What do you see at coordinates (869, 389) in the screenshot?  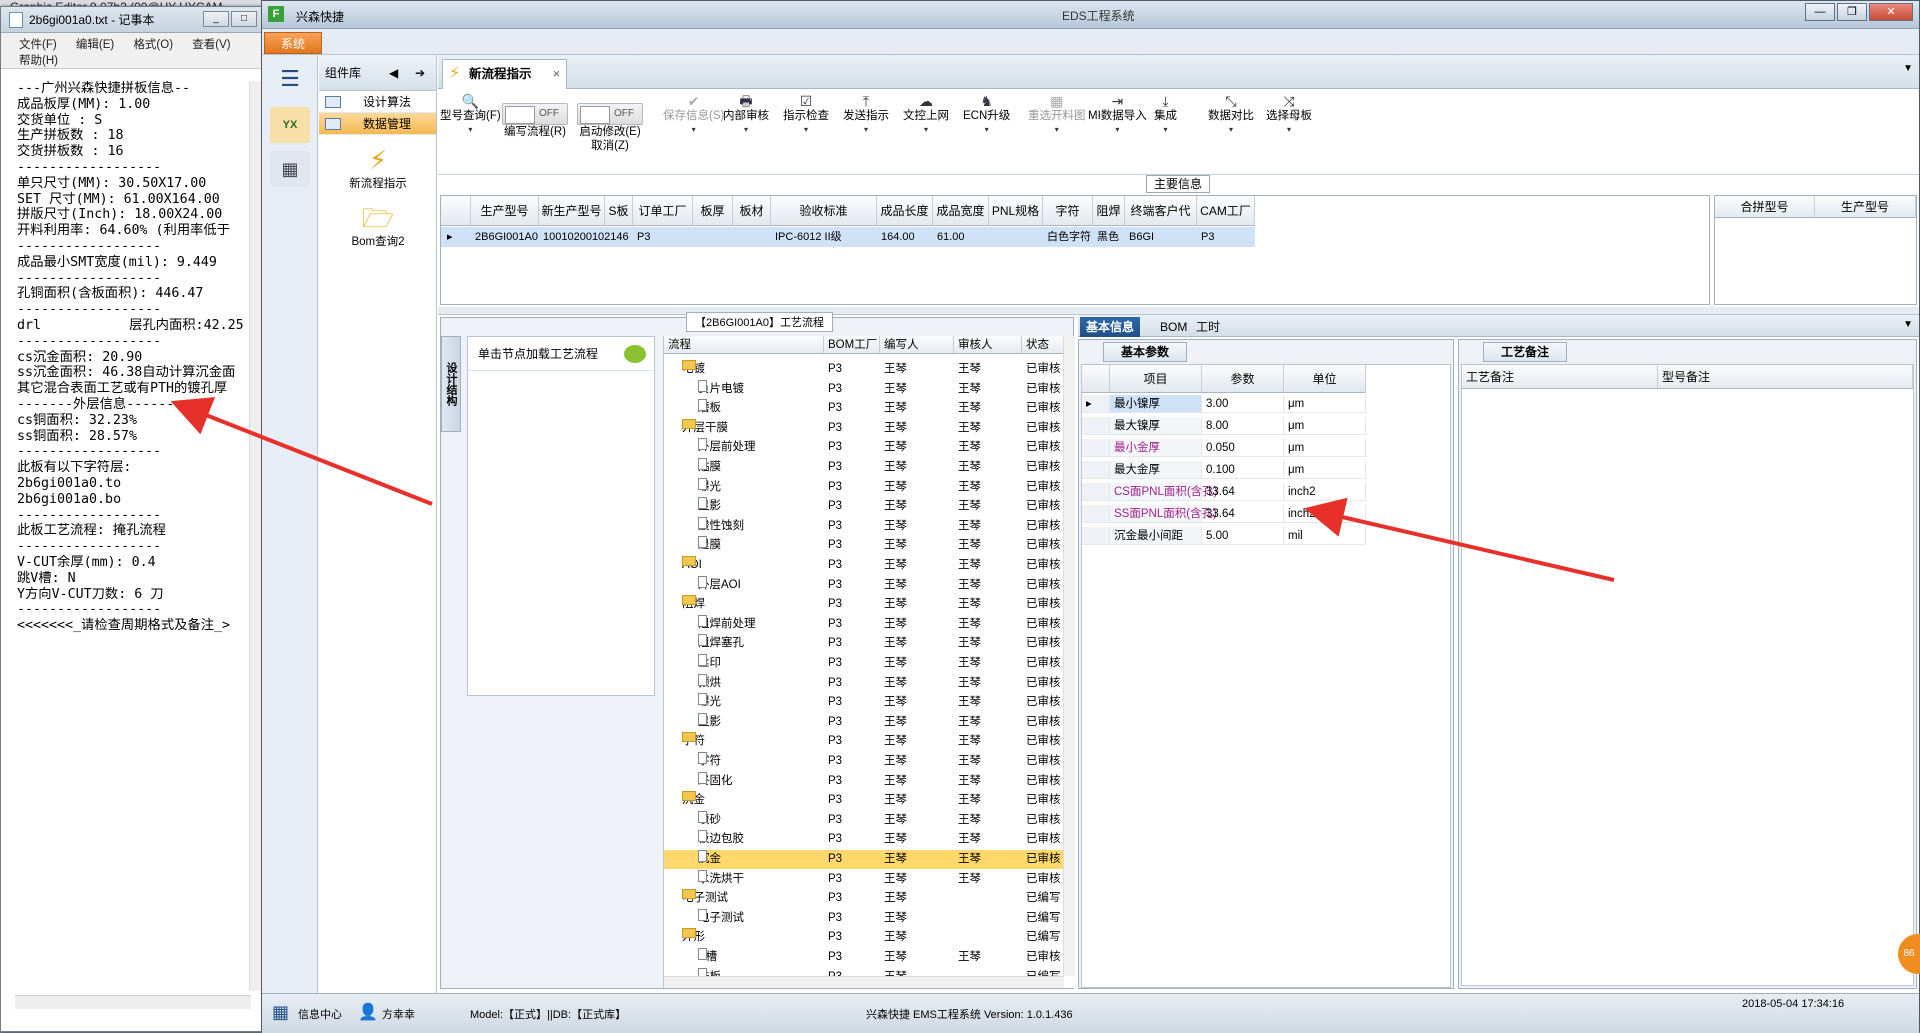 I see `tree-row: 负片电镀 P3 王琴 王琴 已审核` at bounding box center [869, 389].